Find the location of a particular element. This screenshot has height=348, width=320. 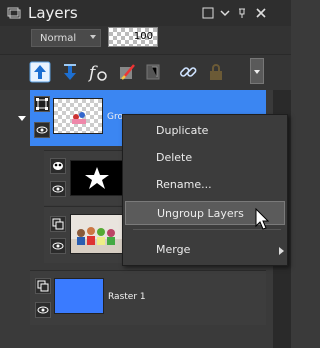

delete-layer-icon is located at coordinates (154, 72).